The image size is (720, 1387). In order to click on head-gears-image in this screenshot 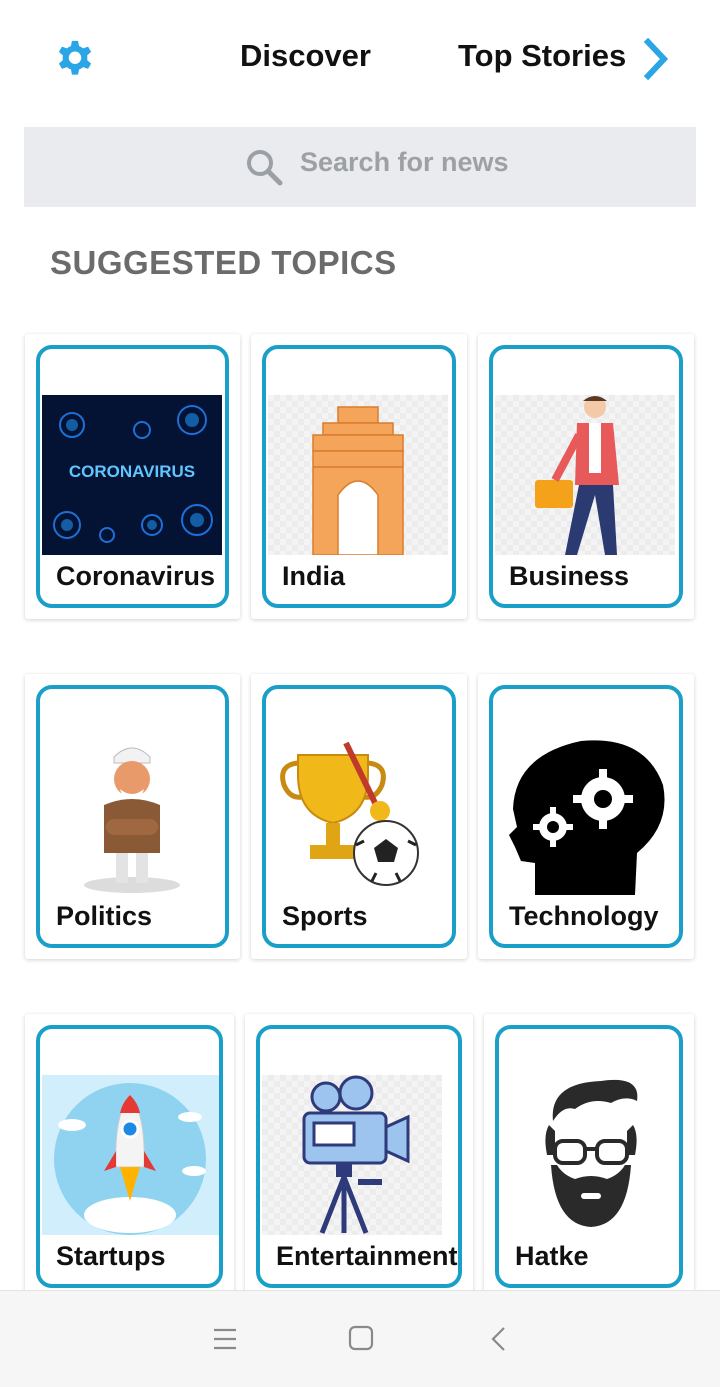, I will do `click(587, 817)`.